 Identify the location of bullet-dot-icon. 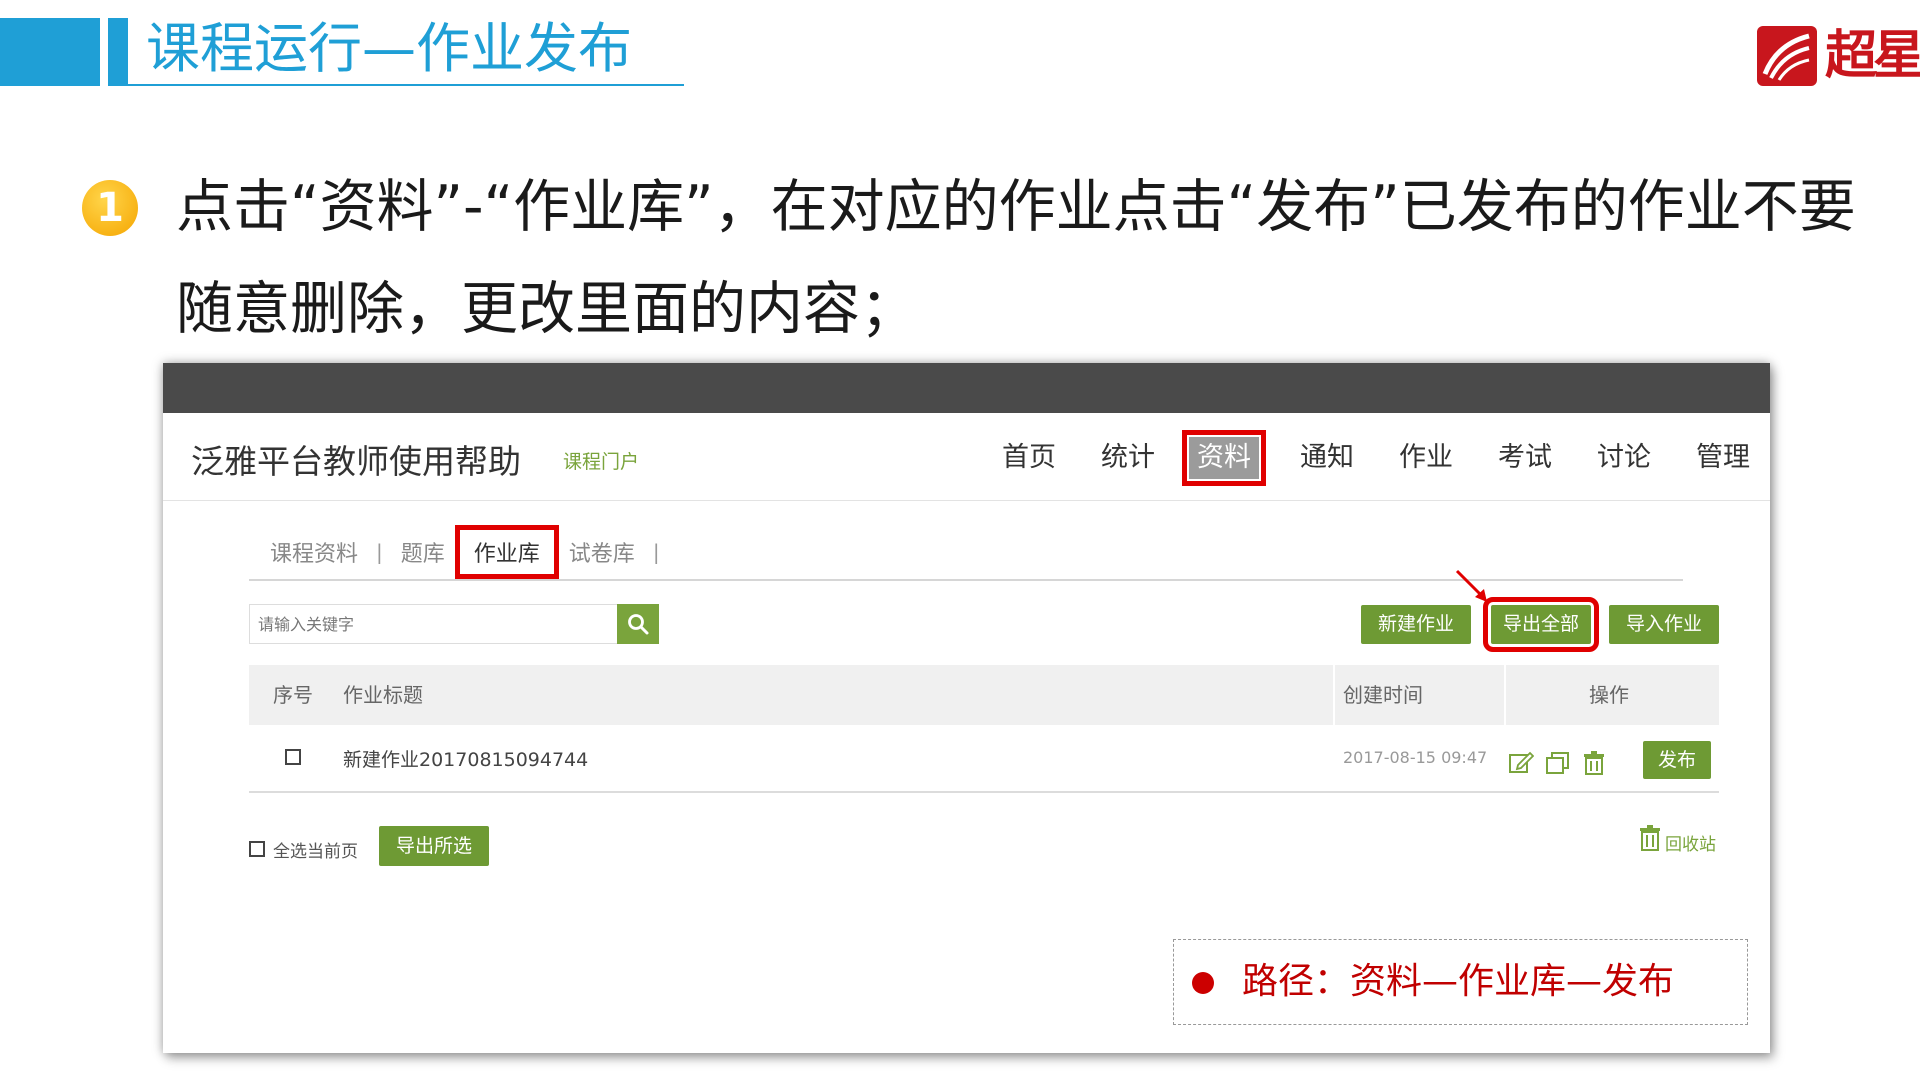
(1203, 983).